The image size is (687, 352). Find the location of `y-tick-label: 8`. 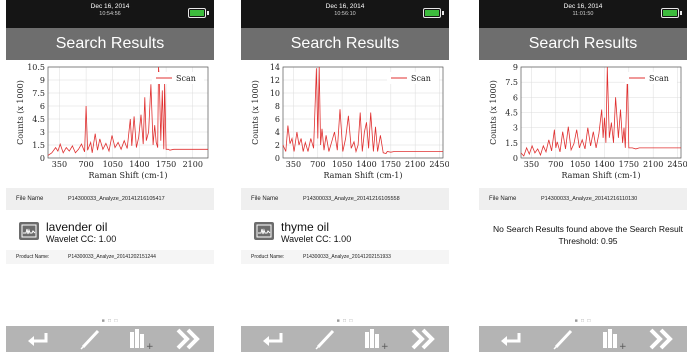

y-tick-label: 8 is located at coordinates (277, 106).